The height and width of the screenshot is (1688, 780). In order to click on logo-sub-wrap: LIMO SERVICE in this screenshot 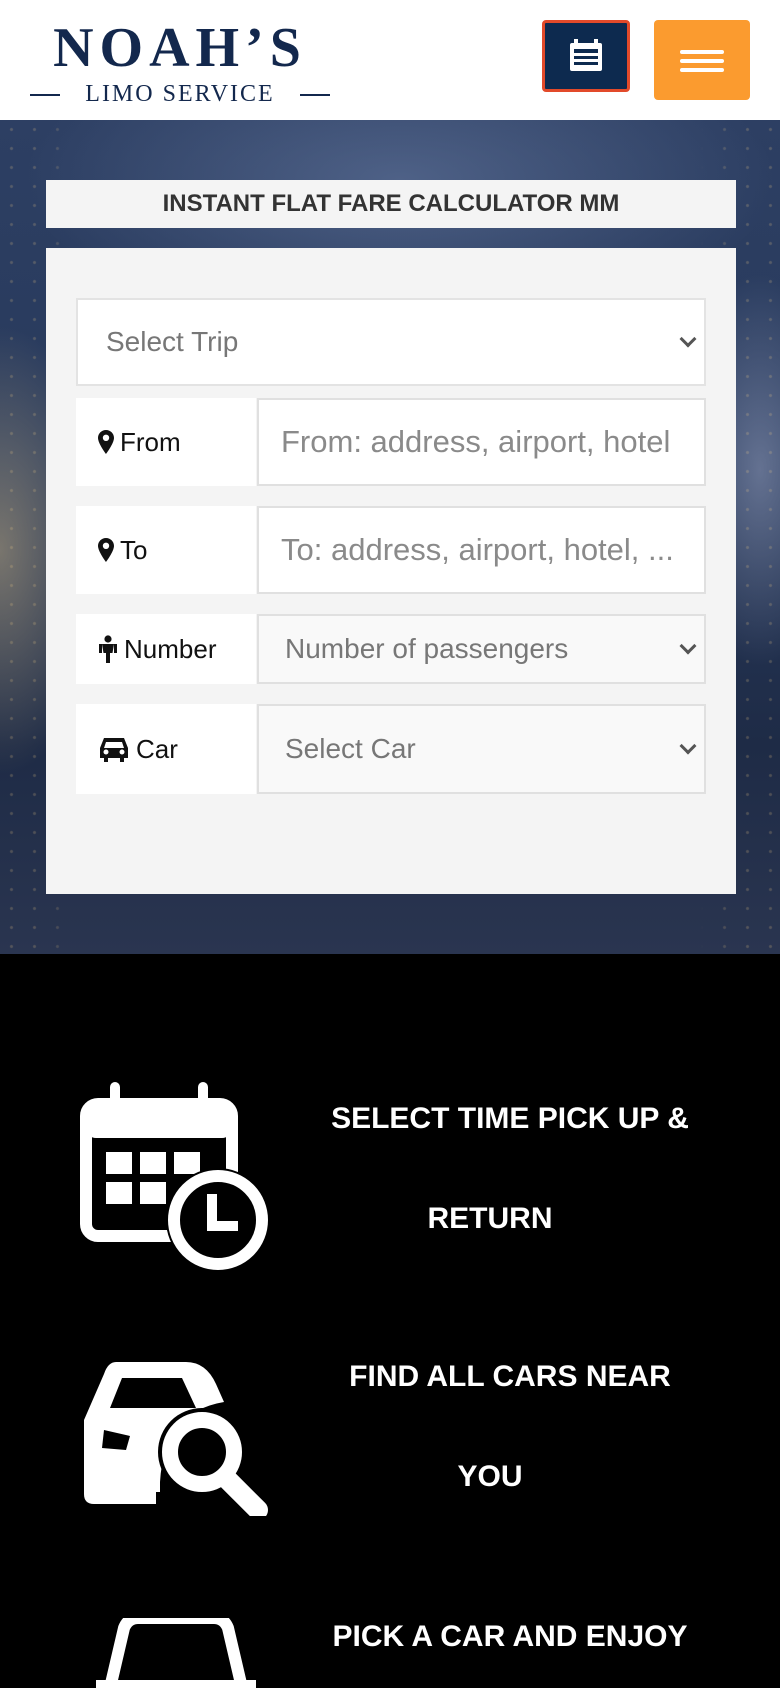, I will do `click(180, 94)`.